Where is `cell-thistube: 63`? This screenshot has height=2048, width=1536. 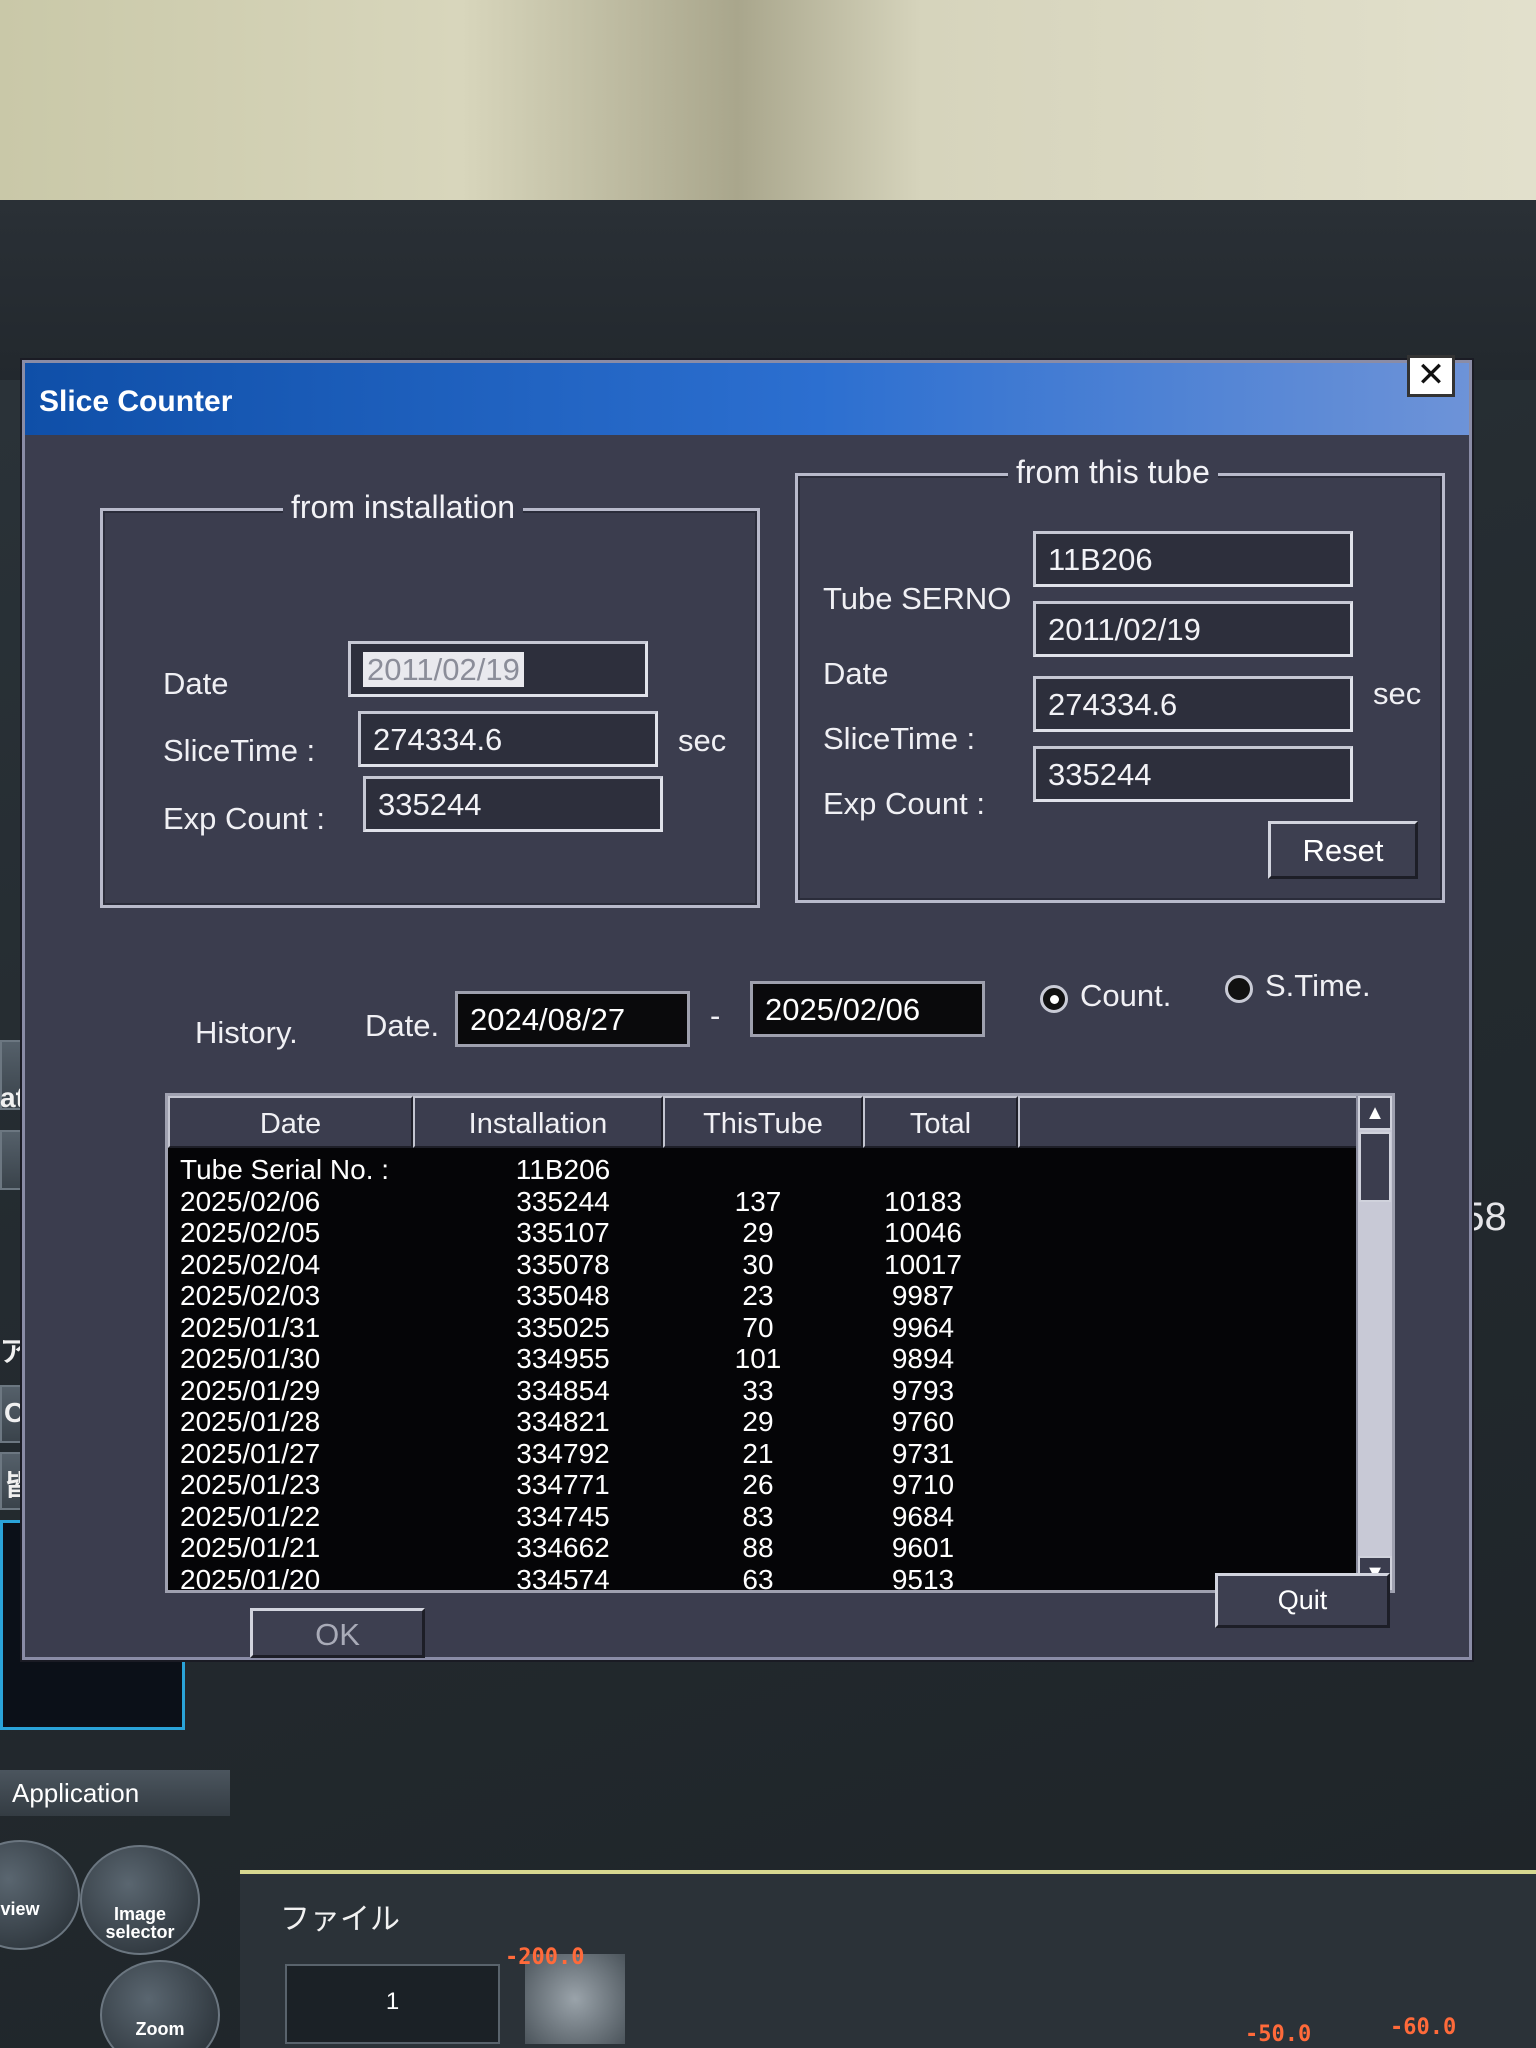
cell-thistube: 63 is located at coordinates (758, 1578).